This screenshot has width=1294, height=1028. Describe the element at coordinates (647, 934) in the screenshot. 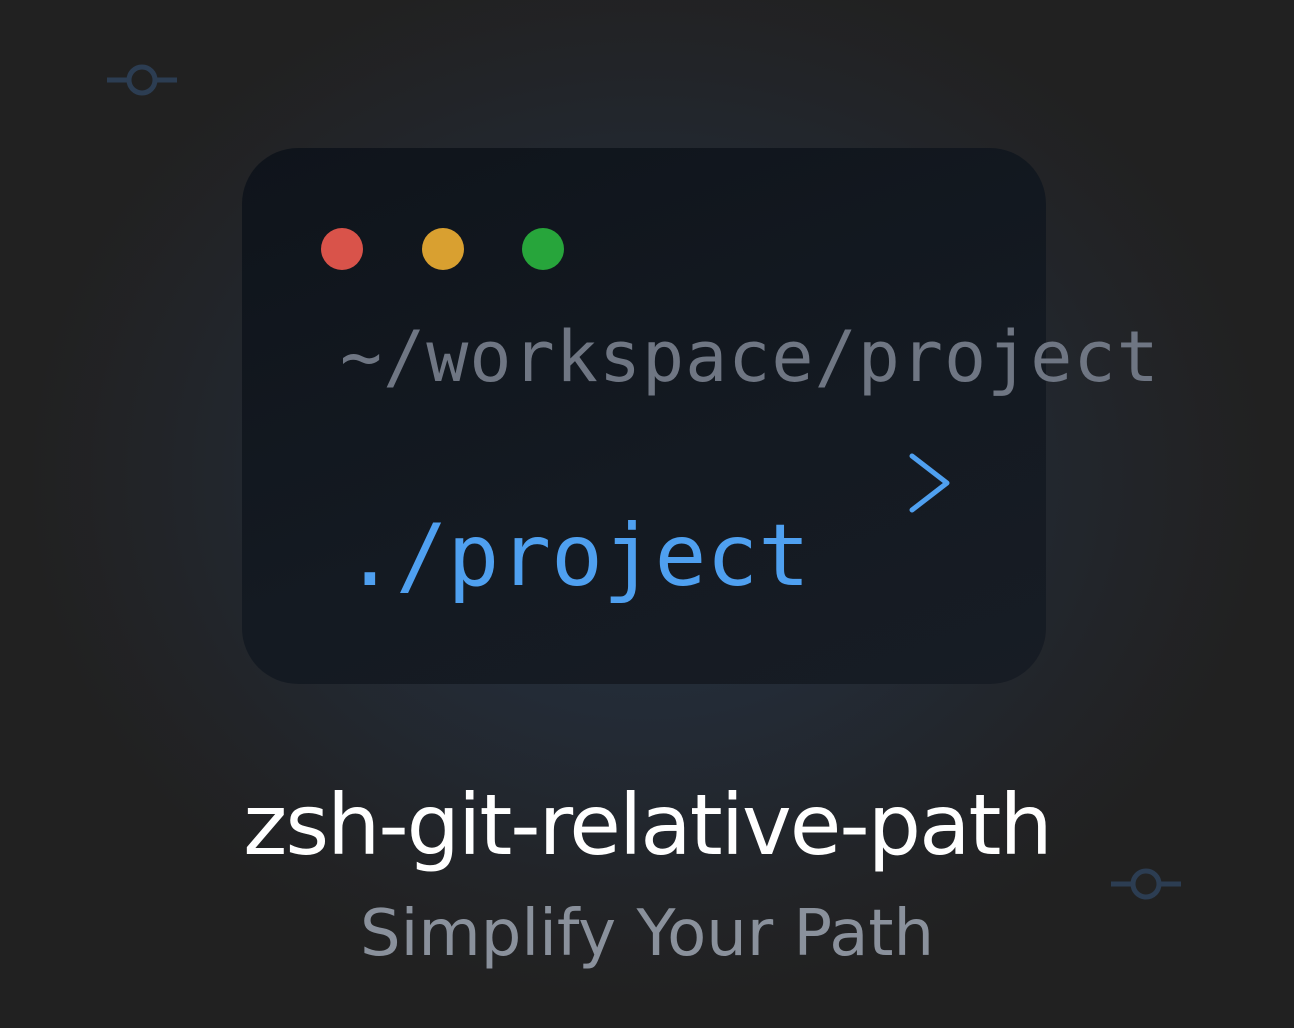

I see `page-subtitle: Simplify Your Path` at that location.